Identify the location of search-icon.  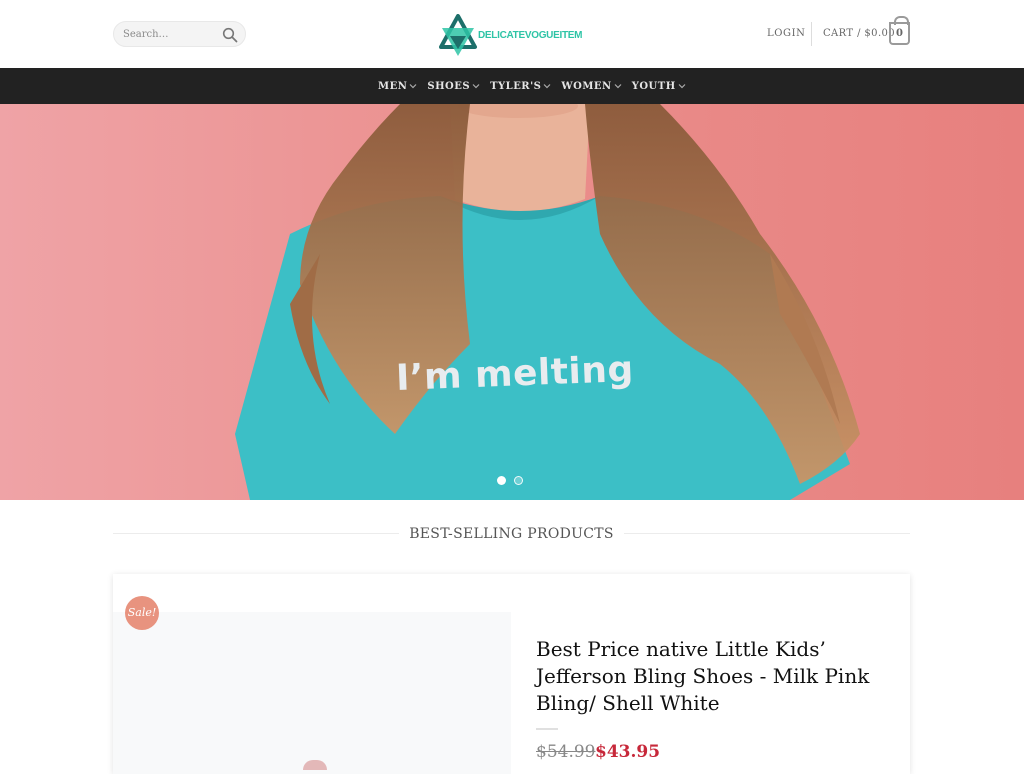
(230, 35).